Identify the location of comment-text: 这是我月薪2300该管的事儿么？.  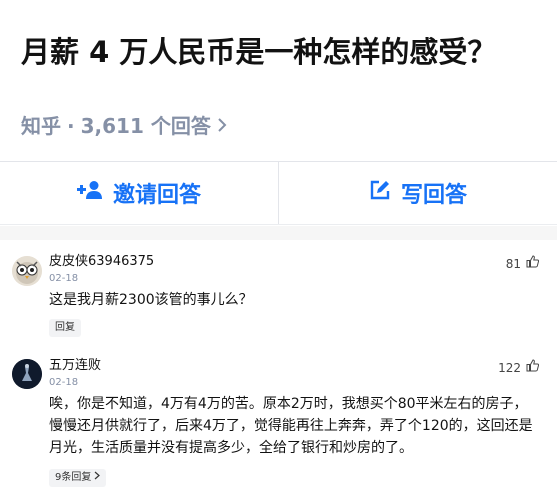
(151, 300).